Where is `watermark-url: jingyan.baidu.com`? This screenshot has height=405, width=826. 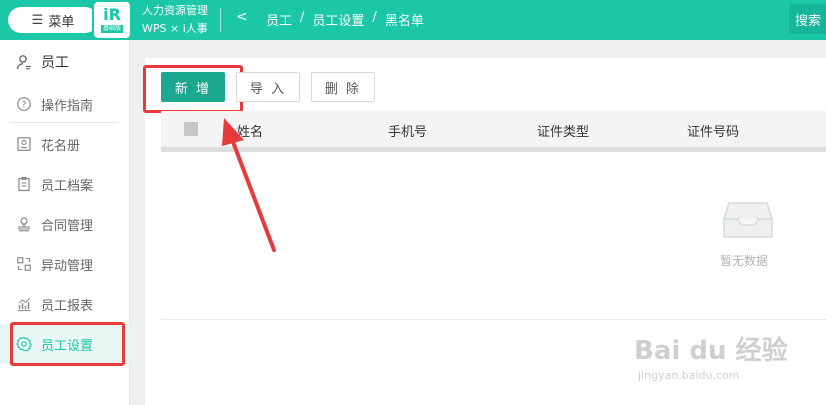 watermark-url: jingyan.baidu.com is located at coordinates (689, 375).